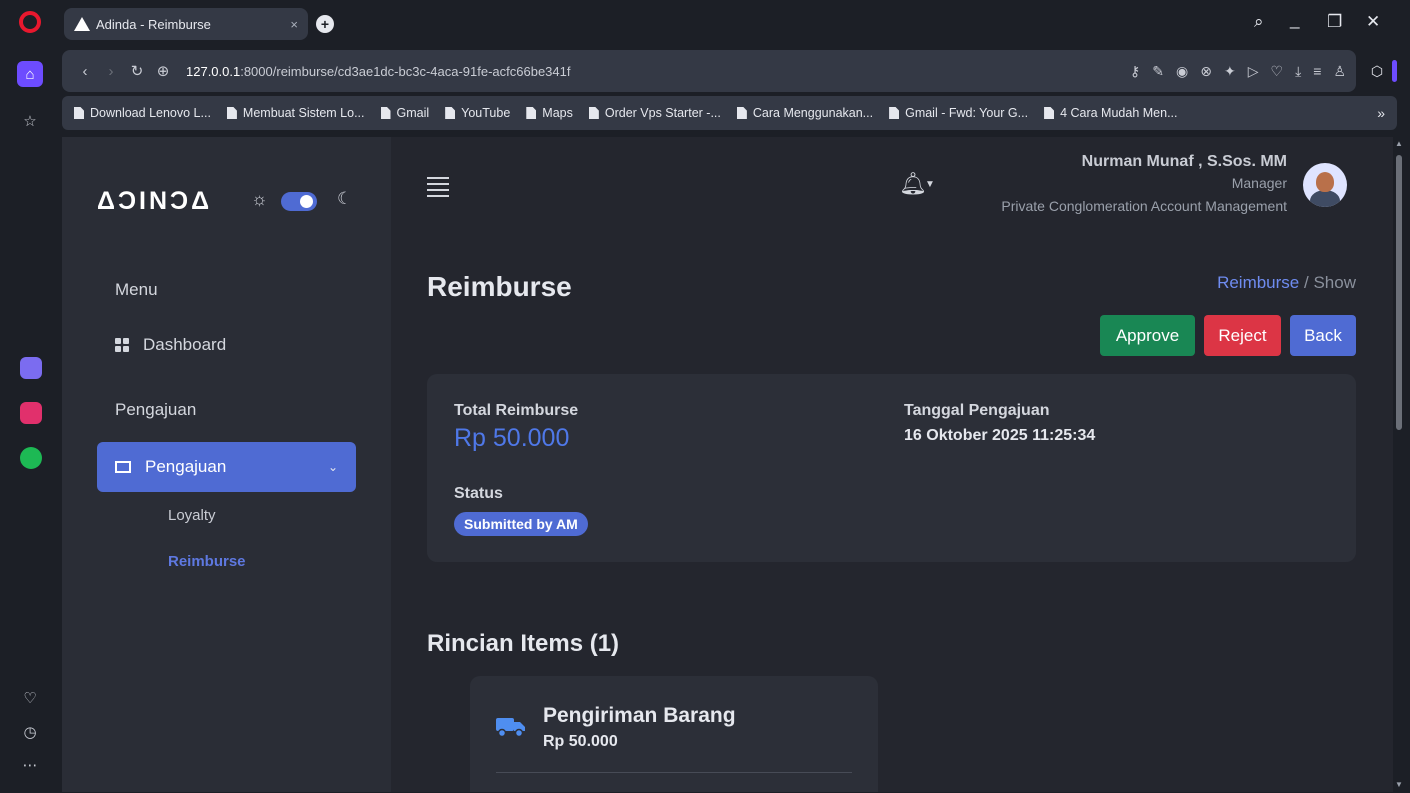 The image size is (1410, 793). I want to click on edit-icon: ✎, so click(1158, 71).